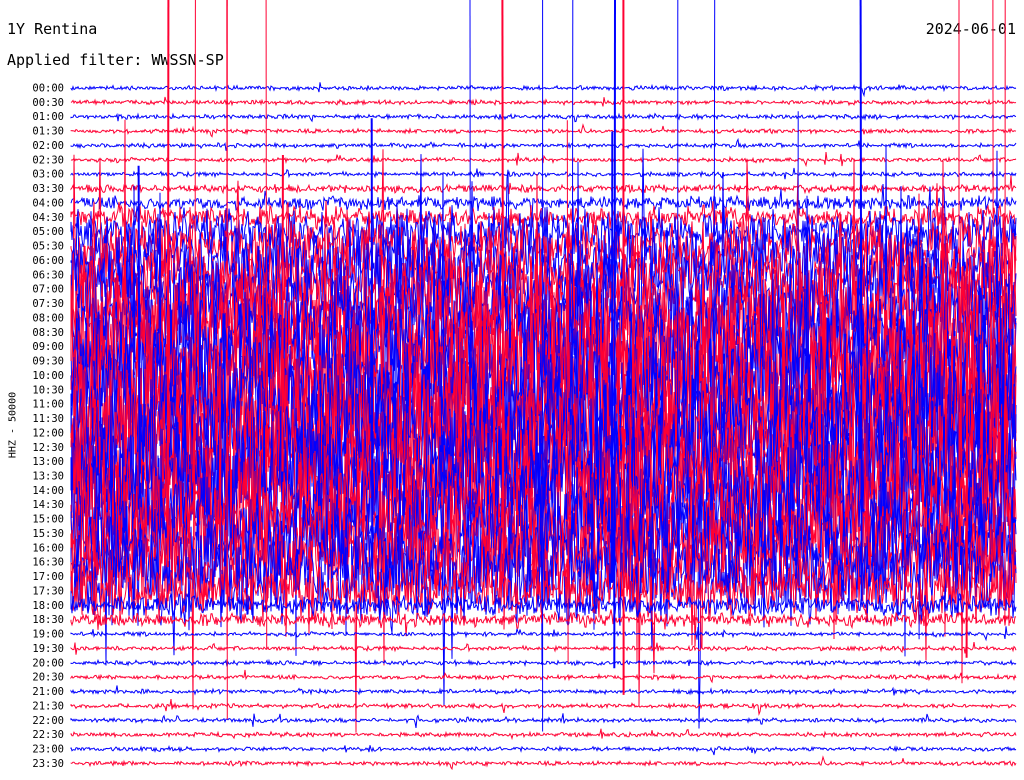 This screenshot has height=780, width=1024. I want to click on row-label-1330: 13:30, so click(48, 477).